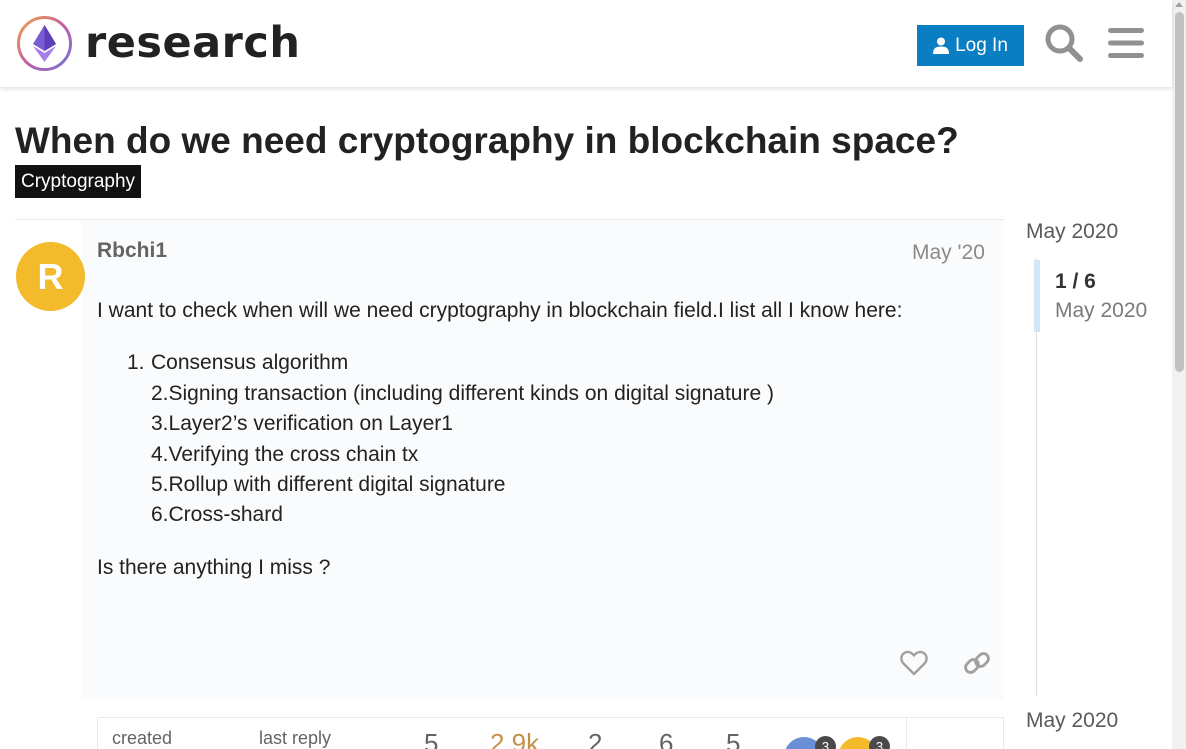 Image resolution: width=1186 pixels, height=749 pixels. Describe the element at coordinates (1179, 192) in the screenshot. I see `scroll-thumb` at that location.